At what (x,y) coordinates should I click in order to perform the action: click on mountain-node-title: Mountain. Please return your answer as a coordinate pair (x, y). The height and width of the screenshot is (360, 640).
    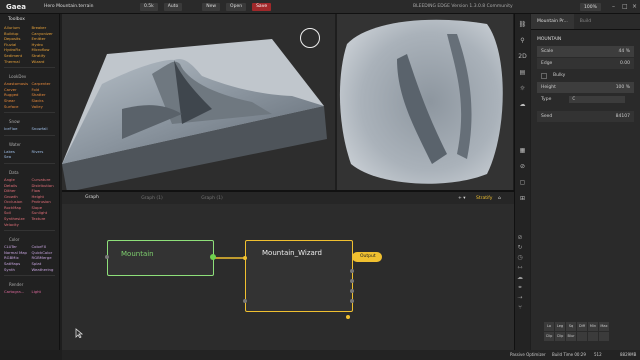
    Looking at the image, I should click on (137, 254).